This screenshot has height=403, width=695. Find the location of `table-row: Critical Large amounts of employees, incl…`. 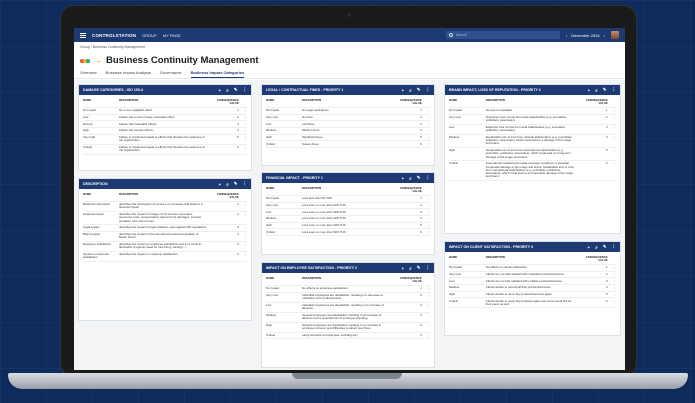

table-row: Critical Large amounts of employees, incl… is located at coordinates (348, 336).